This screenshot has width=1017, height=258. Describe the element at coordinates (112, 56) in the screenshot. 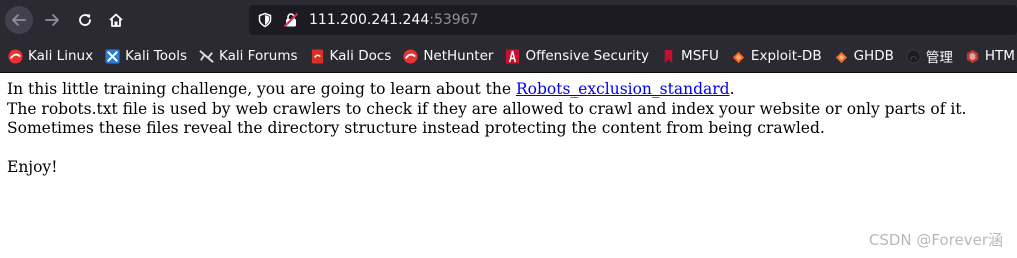

I see `kali-tools-icon` at that location.